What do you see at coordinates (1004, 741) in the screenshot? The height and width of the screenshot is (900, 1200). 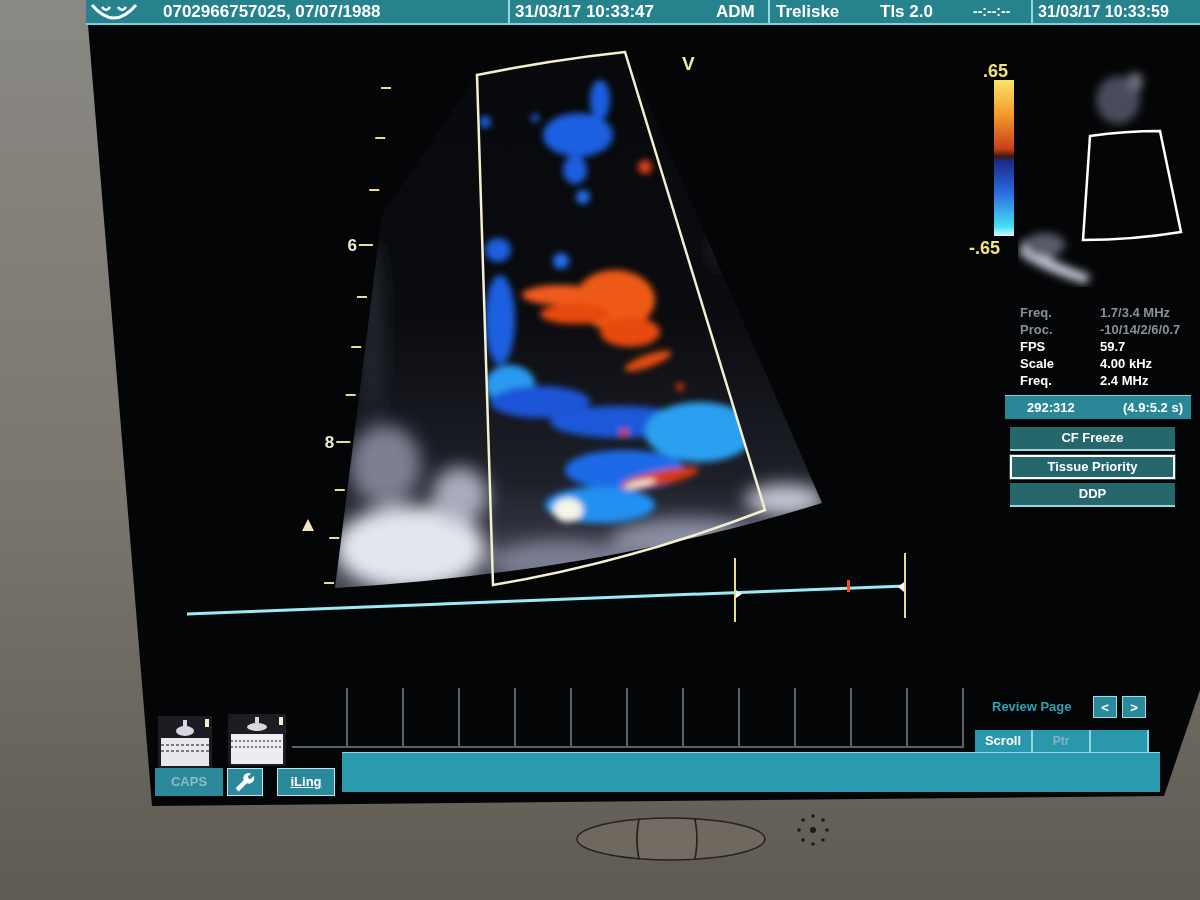 I see `tab: Scroll` at bounding box center [1004, 741].